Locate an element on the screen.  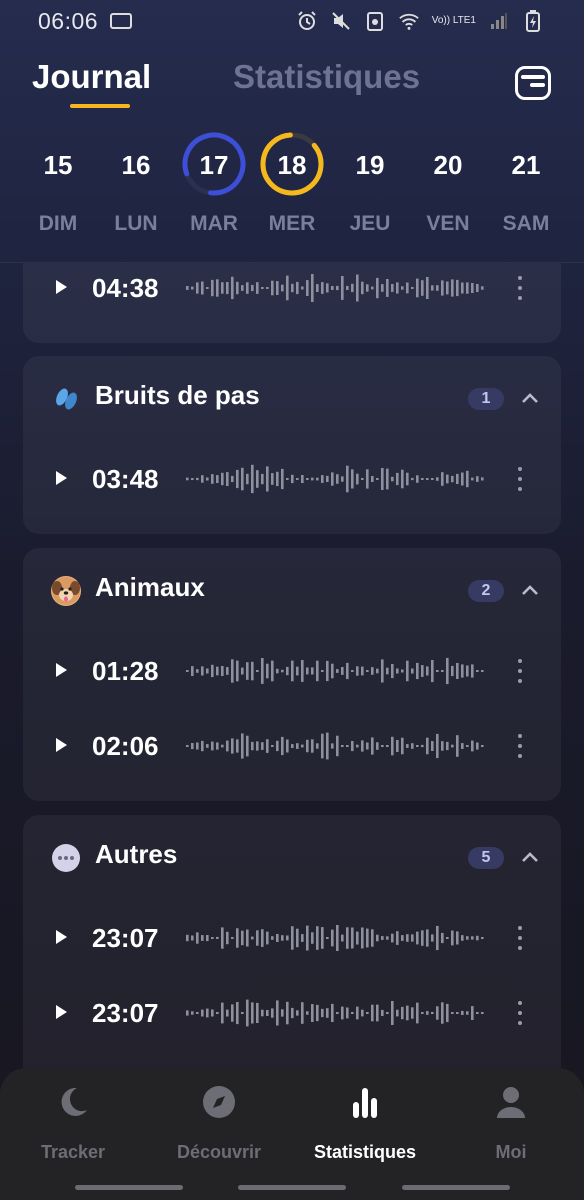
day-17: 17 MAR is located at coordinates (214, 185).